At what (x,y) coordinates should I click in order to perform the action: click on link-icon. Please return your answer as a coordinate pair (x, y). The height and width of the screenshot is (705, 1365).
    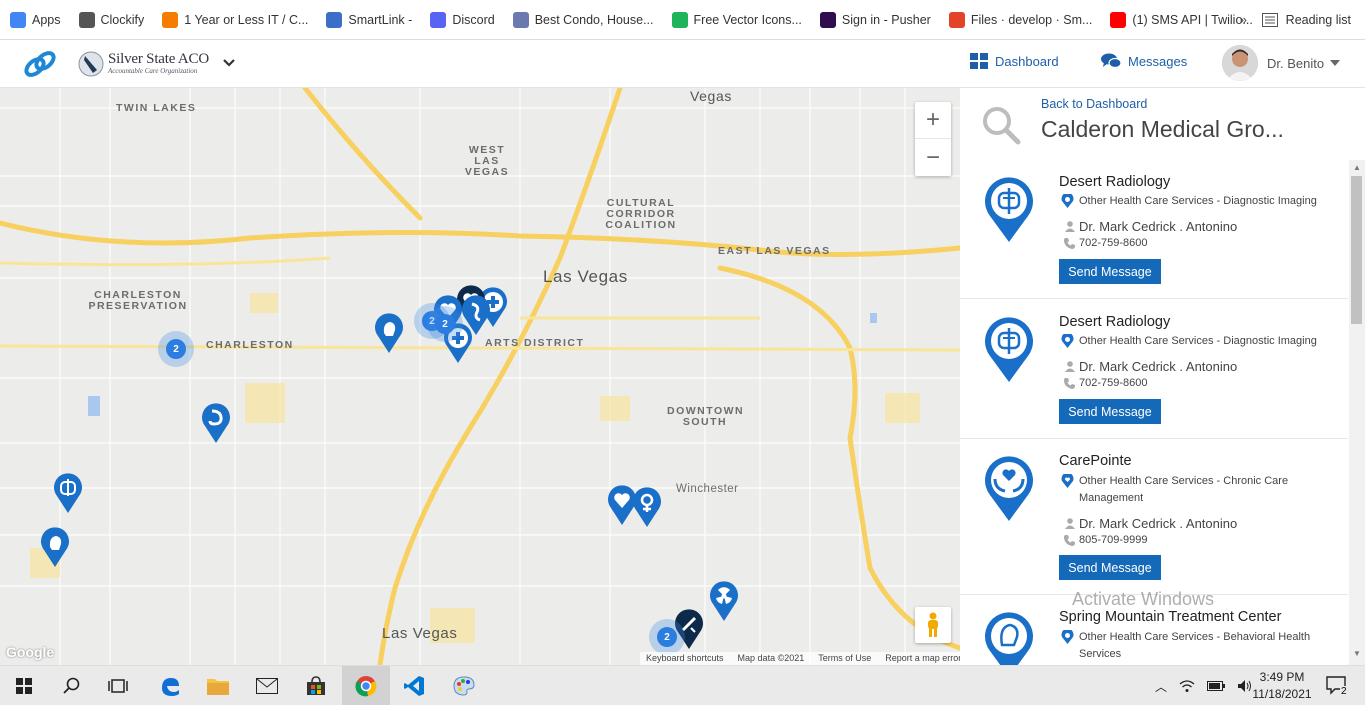
    Looking at the image, I should click on (334, 19).